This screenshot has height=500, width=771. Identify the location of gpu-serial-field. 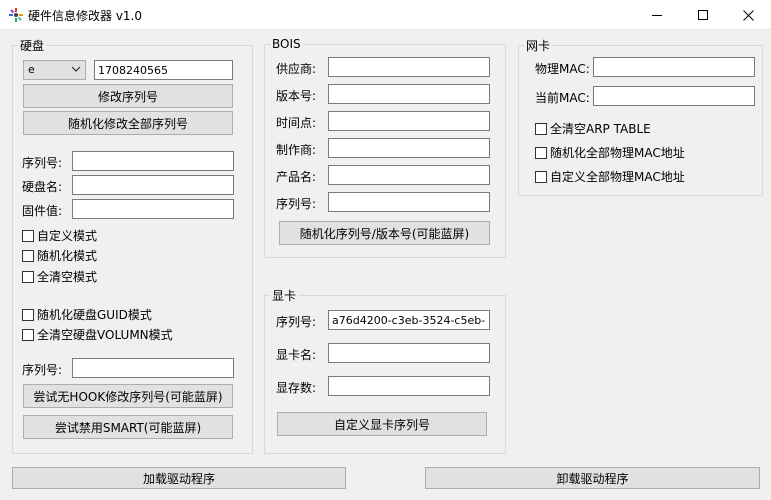
(409, 320).